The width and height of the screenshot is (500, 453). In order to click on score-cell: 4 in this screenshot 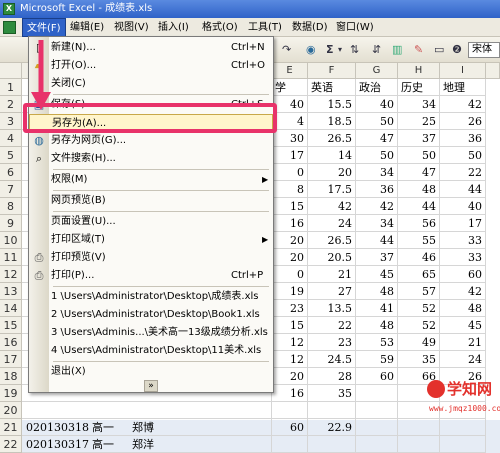, I will do `click(290, 121)`.